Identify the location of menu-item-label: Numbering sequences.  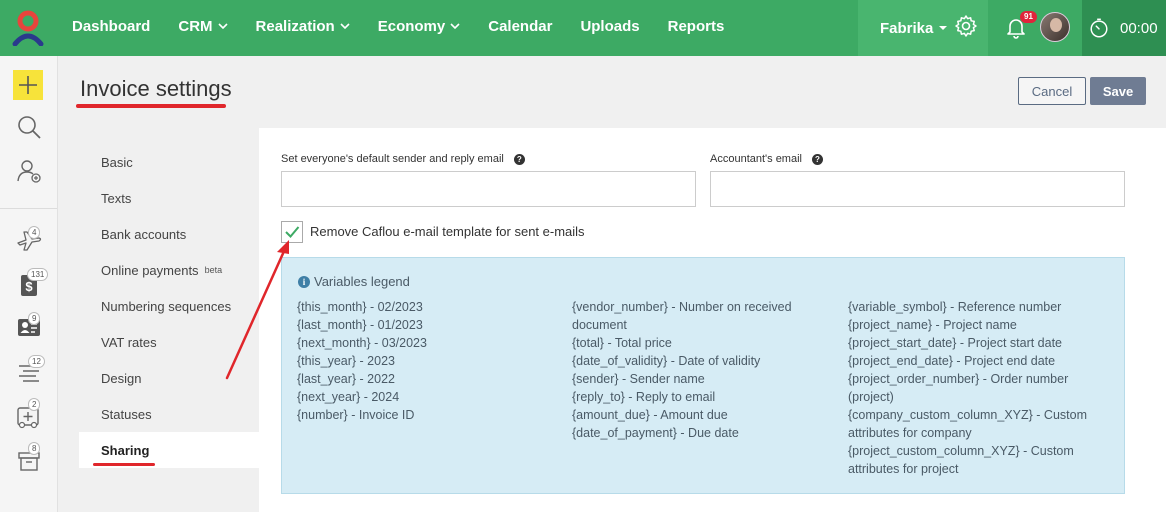
(166, 306).